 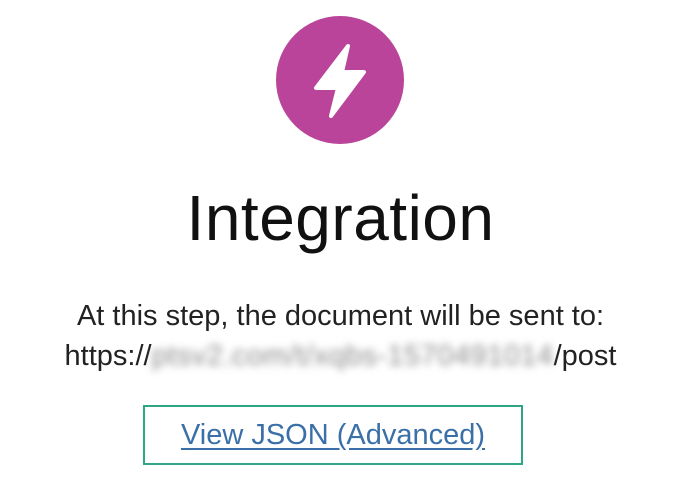 What do you see at coordinates (340, 218) in the screenshot?
I see `step-title: Integration` at bounding box center [340, 218].